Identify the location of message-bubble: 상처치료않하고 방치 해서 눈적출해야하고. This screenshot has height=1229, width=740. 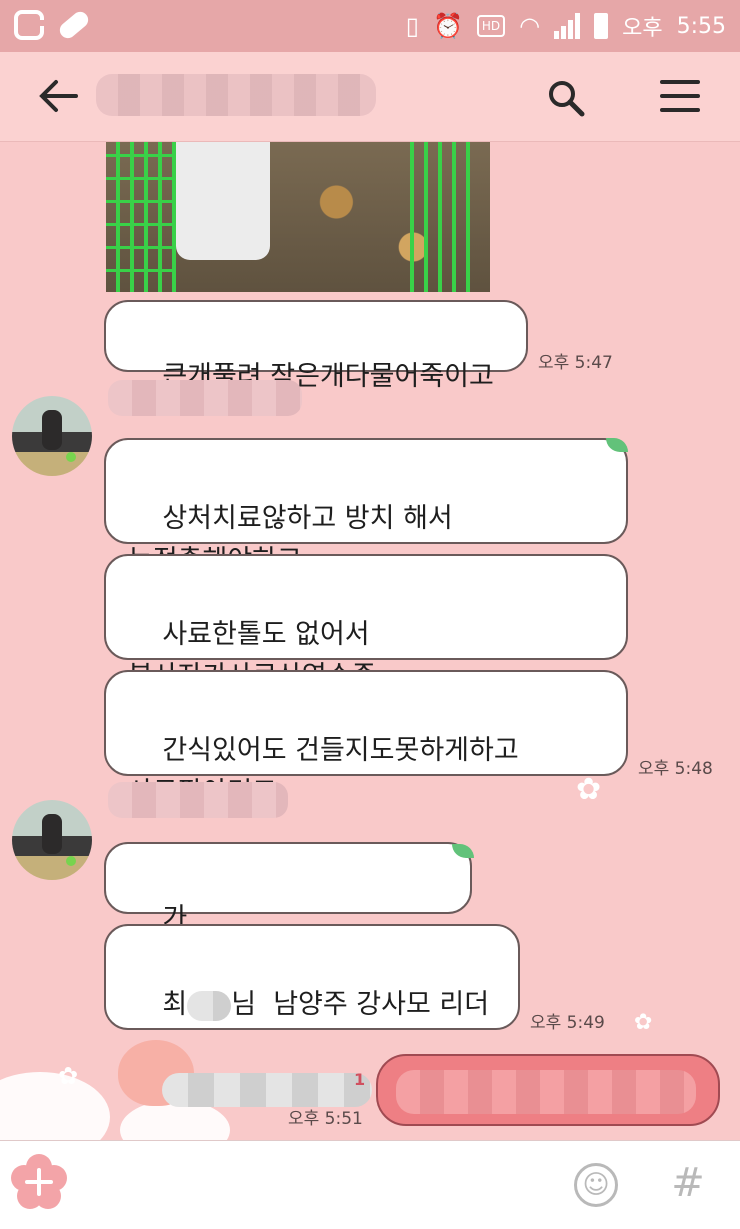
(366, 507).